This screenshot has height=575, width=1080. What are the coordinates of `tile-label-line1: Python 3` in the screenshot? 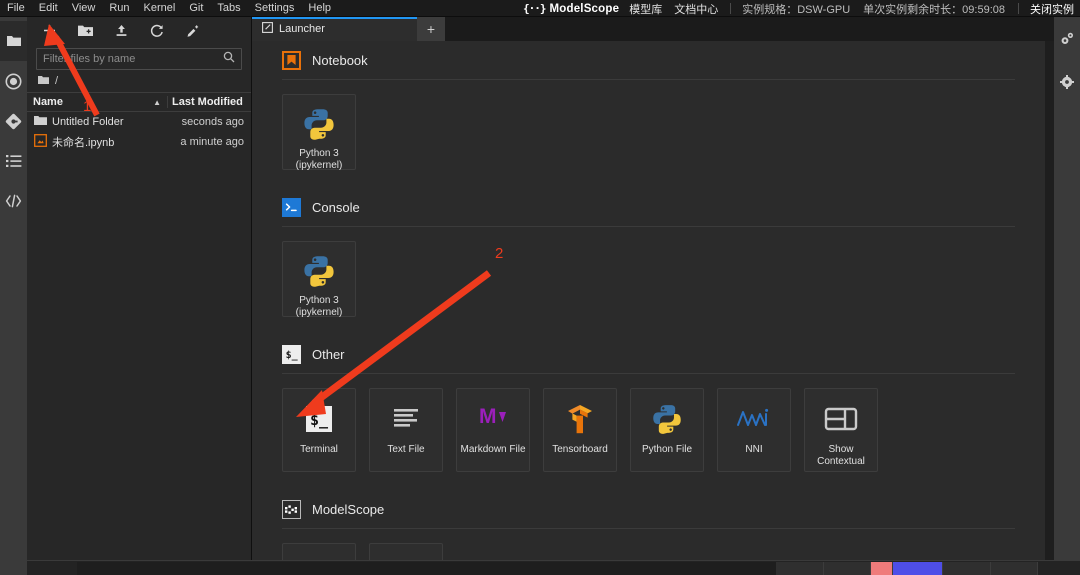 It's located at (319, 300).